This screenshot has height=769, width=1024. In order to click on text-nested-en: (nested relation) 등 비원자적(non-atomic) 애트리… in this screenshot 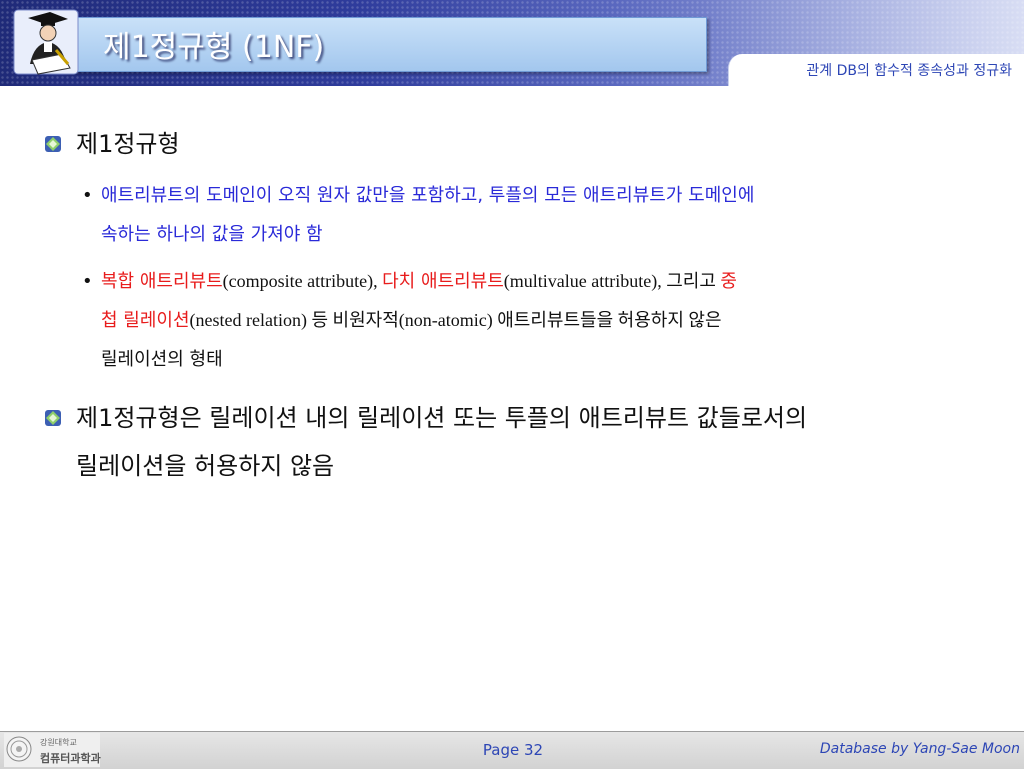, I will do `click(455, 320)`.